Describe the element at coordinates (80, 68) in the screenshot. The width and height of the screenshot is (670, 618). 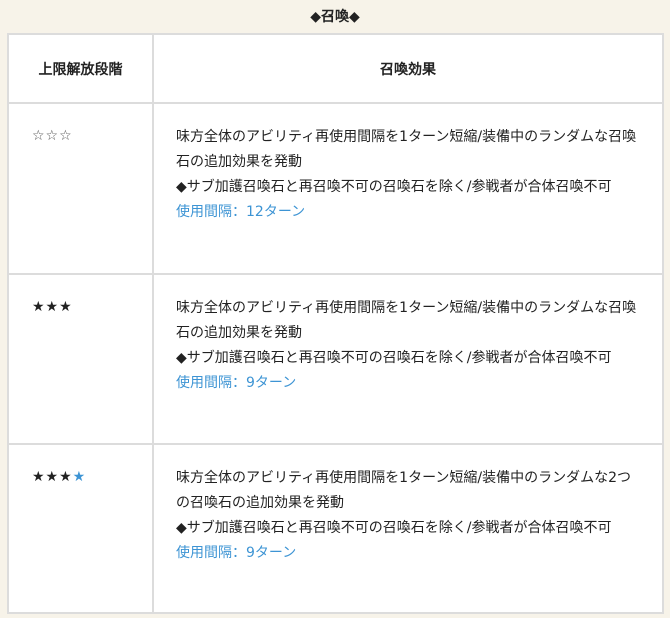
I see `header-limit-break-stage: 上限解放段階` at that location.